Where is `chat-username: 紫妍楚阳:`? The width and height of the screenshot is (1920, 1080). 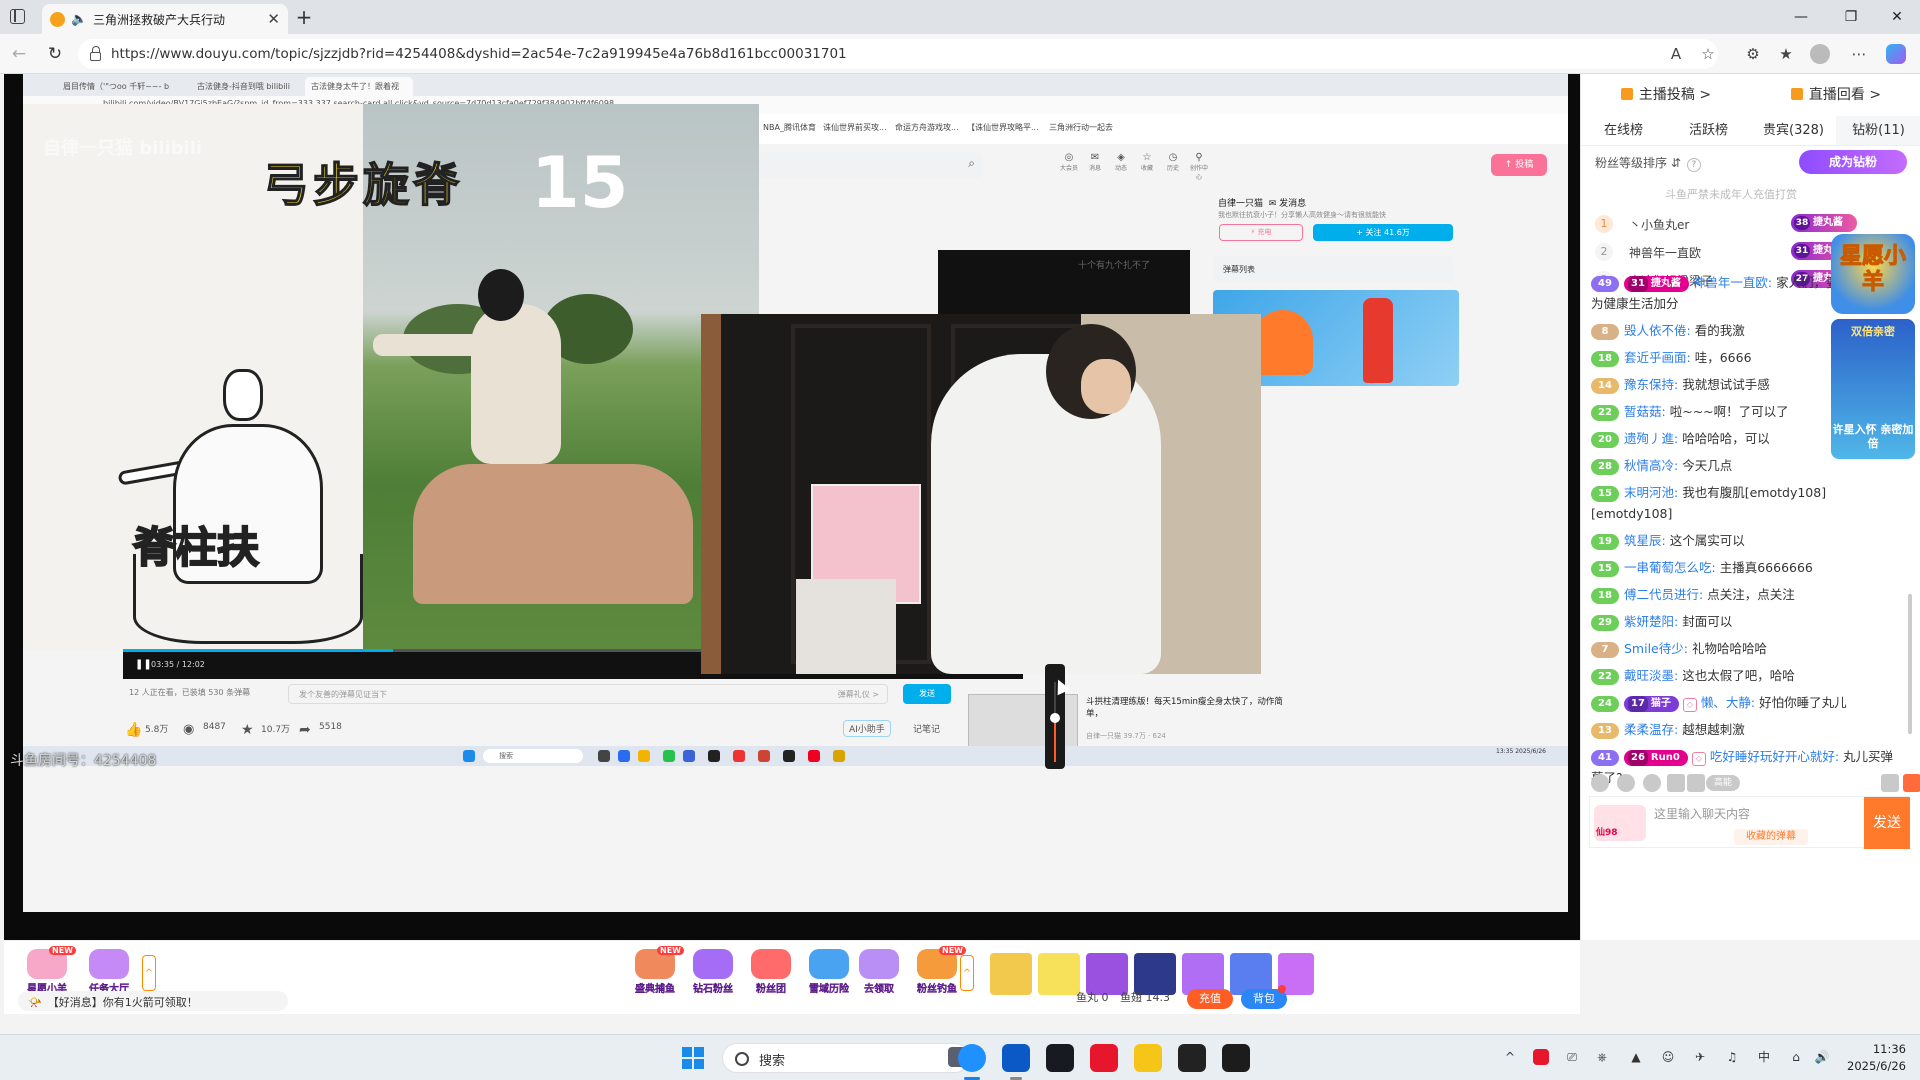
chat-username: 紫妍楚阳: is located at coordinates (1651, 621).